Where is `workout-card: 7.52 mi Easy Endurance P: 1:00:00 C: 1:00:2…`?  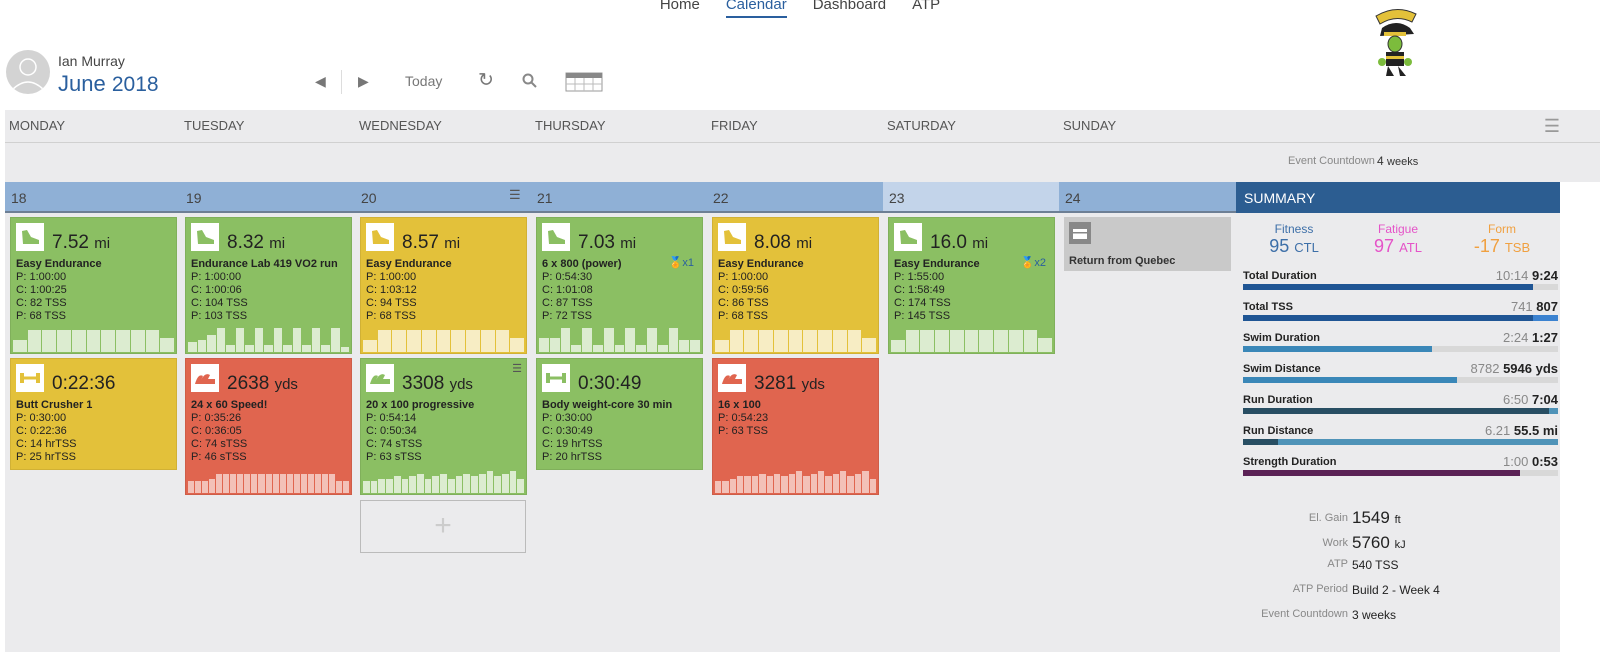
workout-card: 7.52 mi Easy Endurance P: 1:00:00 C: 1:00:2… is located at coordinates (93, 285).